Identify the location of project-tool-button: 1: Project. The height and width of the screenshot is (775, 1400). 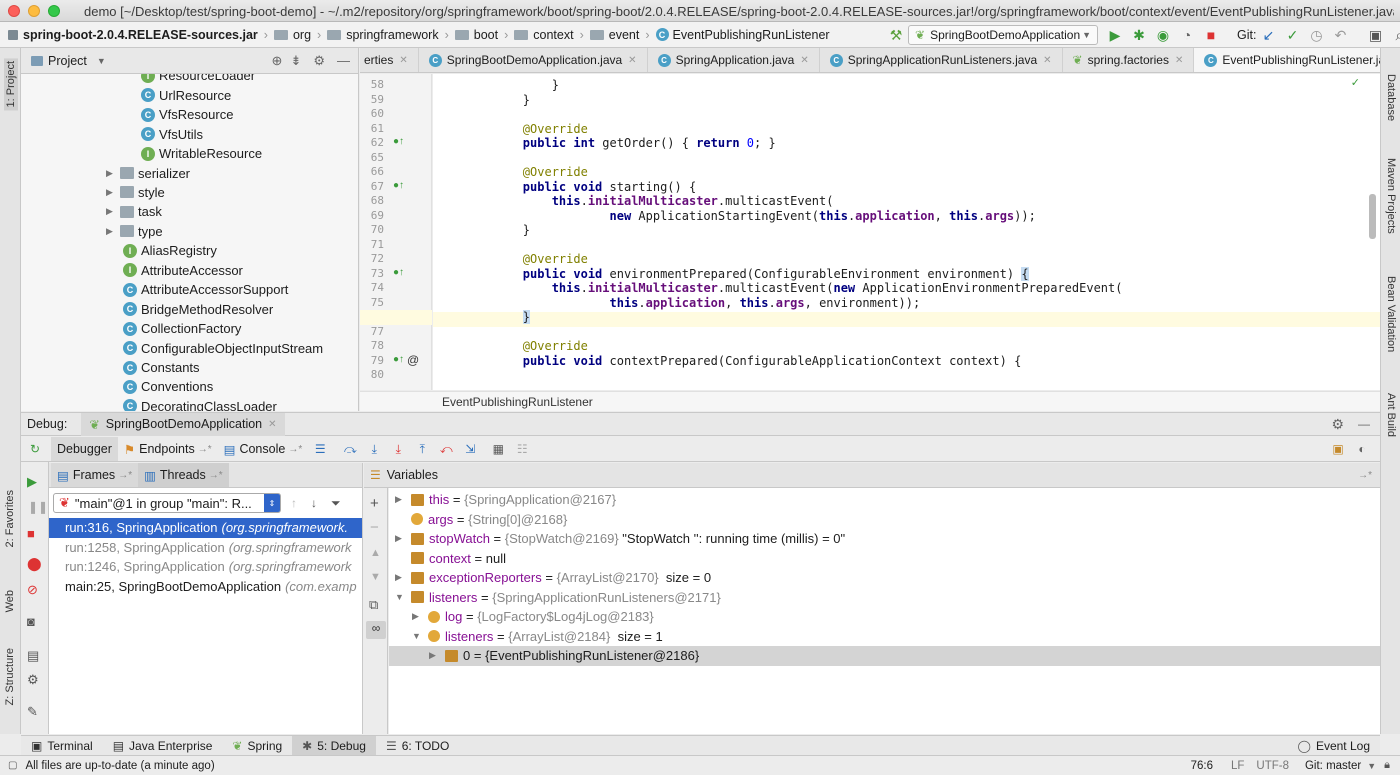
(11, 84).